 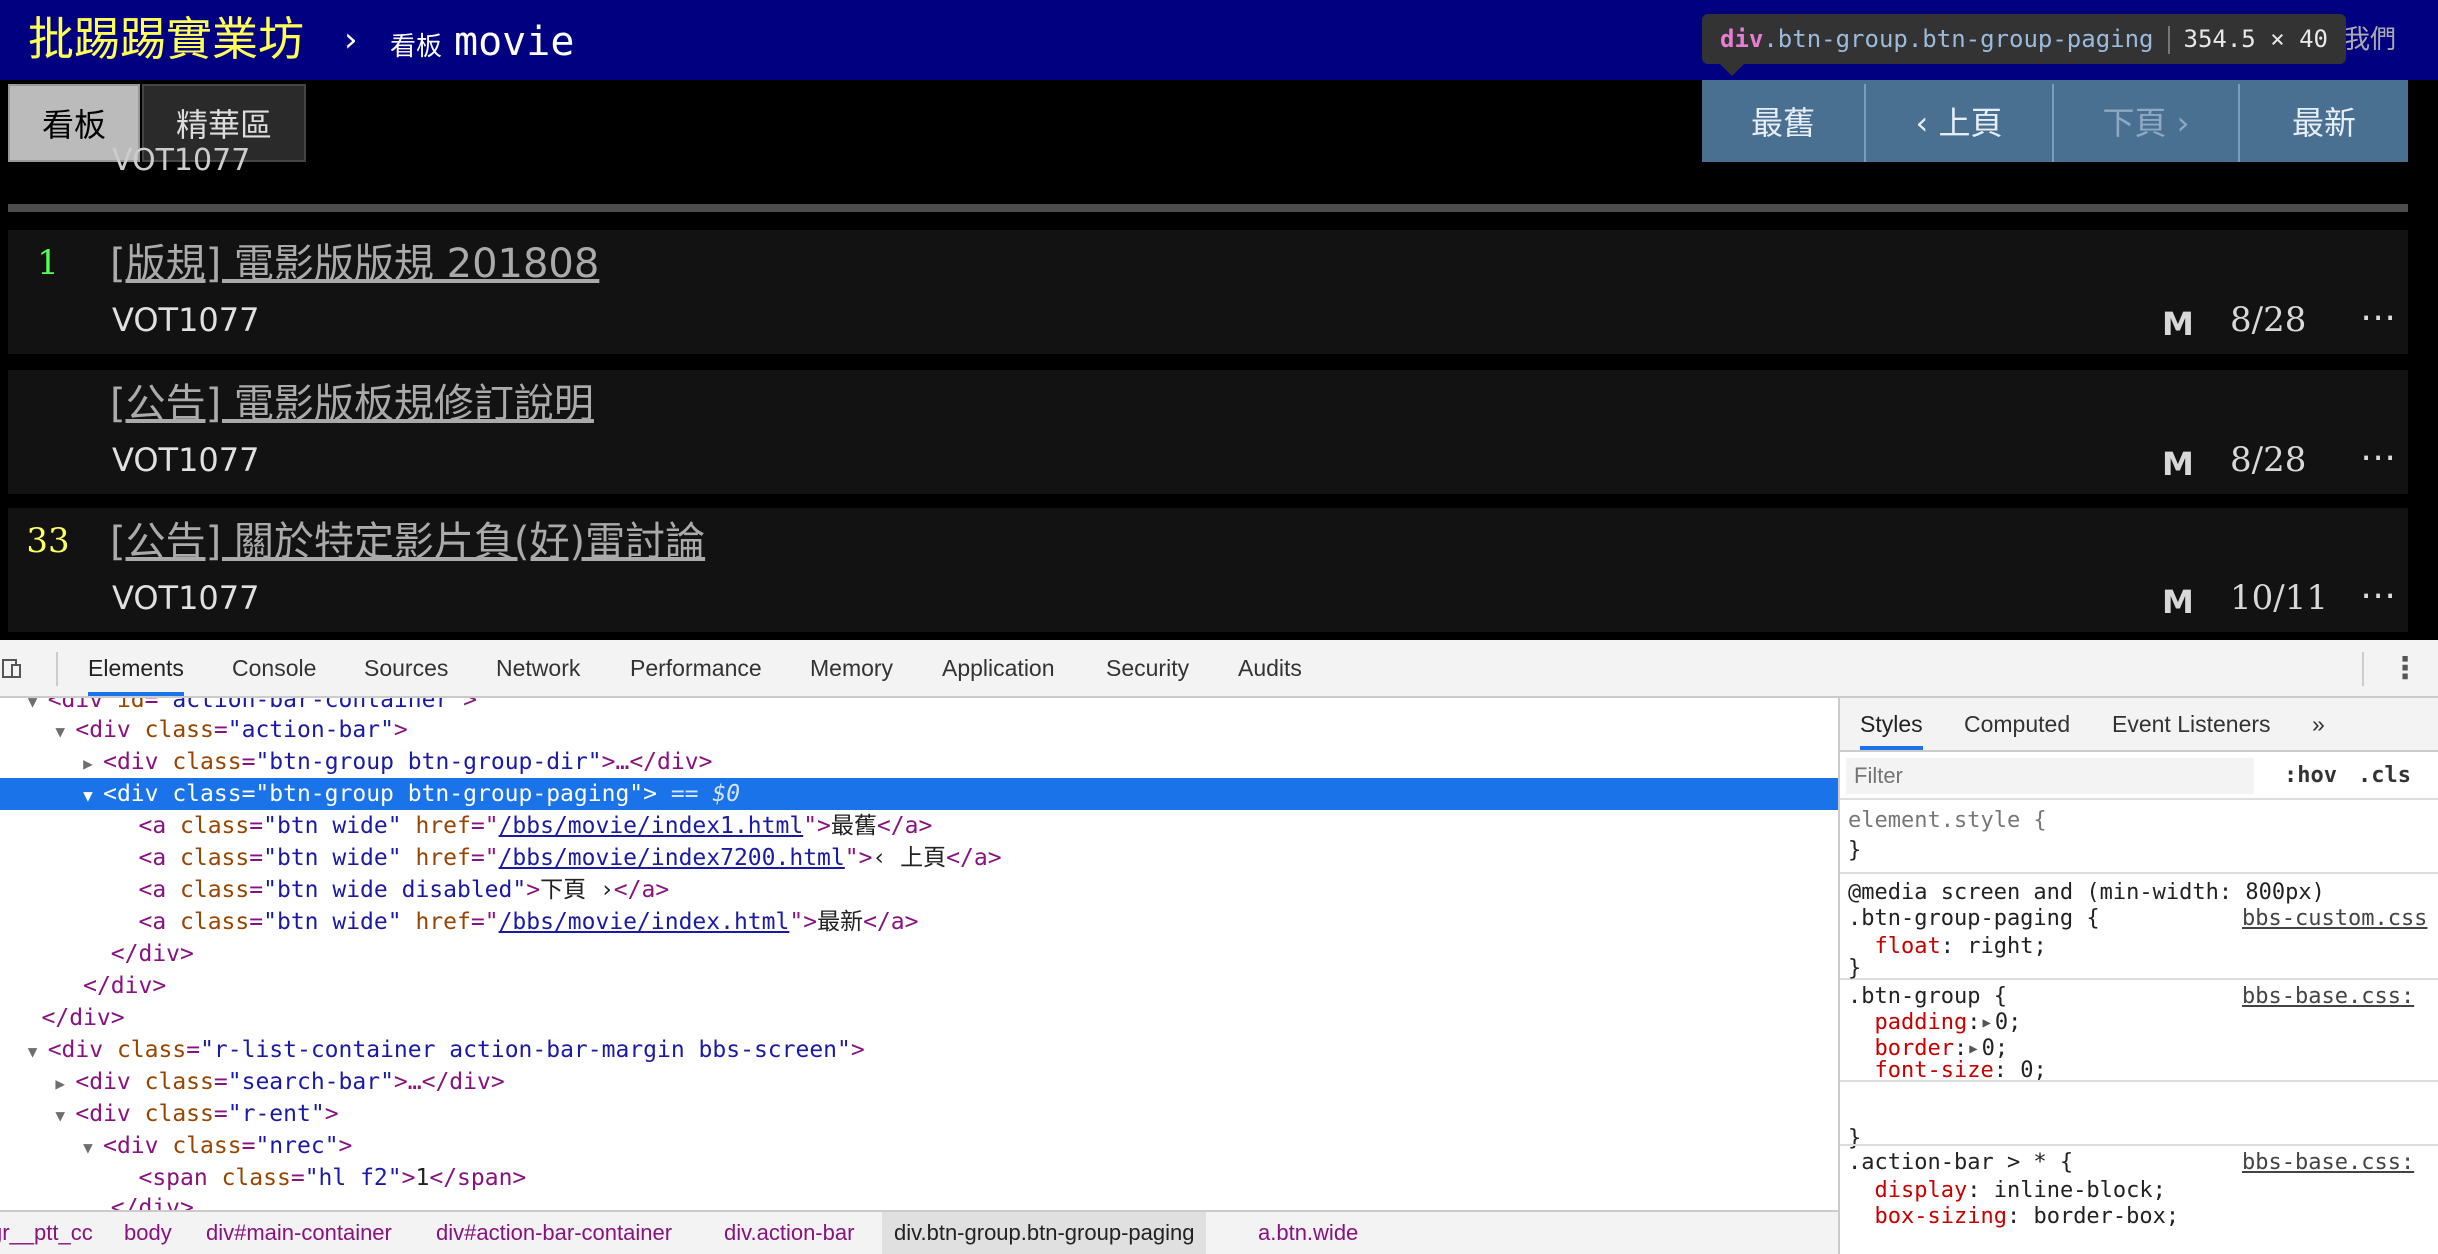 What do you see at coordinates (554, 1233) in the screenshot?
I see `breadcrumb-item: div#action-bar-container` at bounding box center [554, 1233].